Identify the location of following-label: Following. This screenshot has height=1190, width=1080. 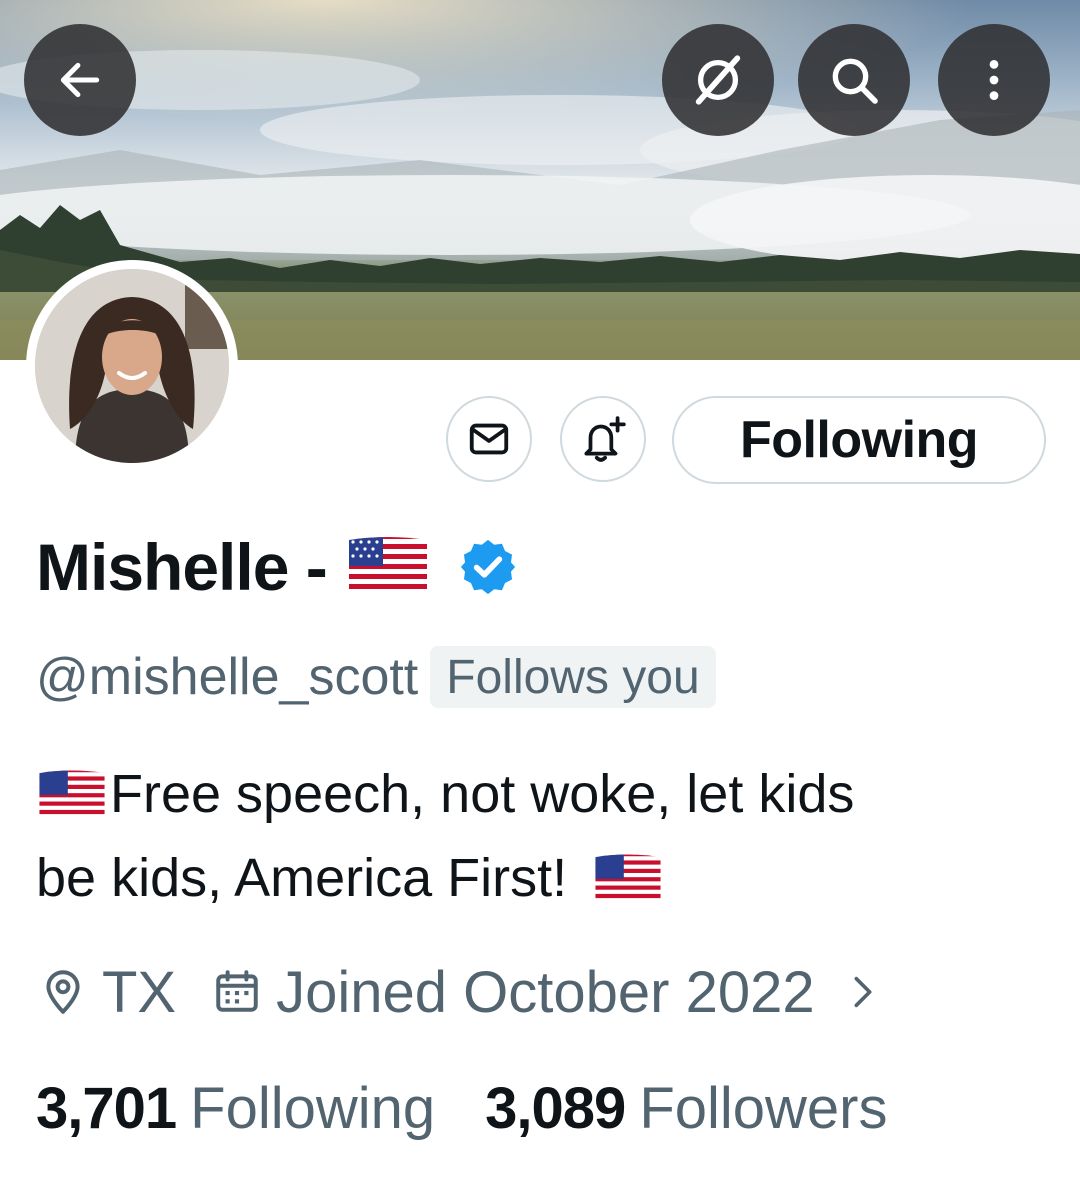
(313, 1108).